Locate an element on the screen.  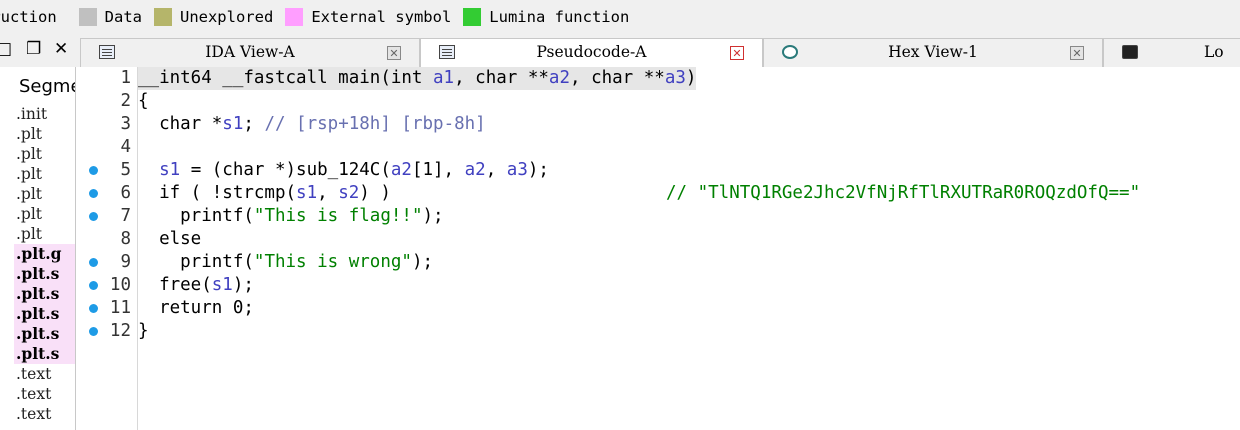
legend-item-external-symbol: External symbol is located at coordinates (374, 16).